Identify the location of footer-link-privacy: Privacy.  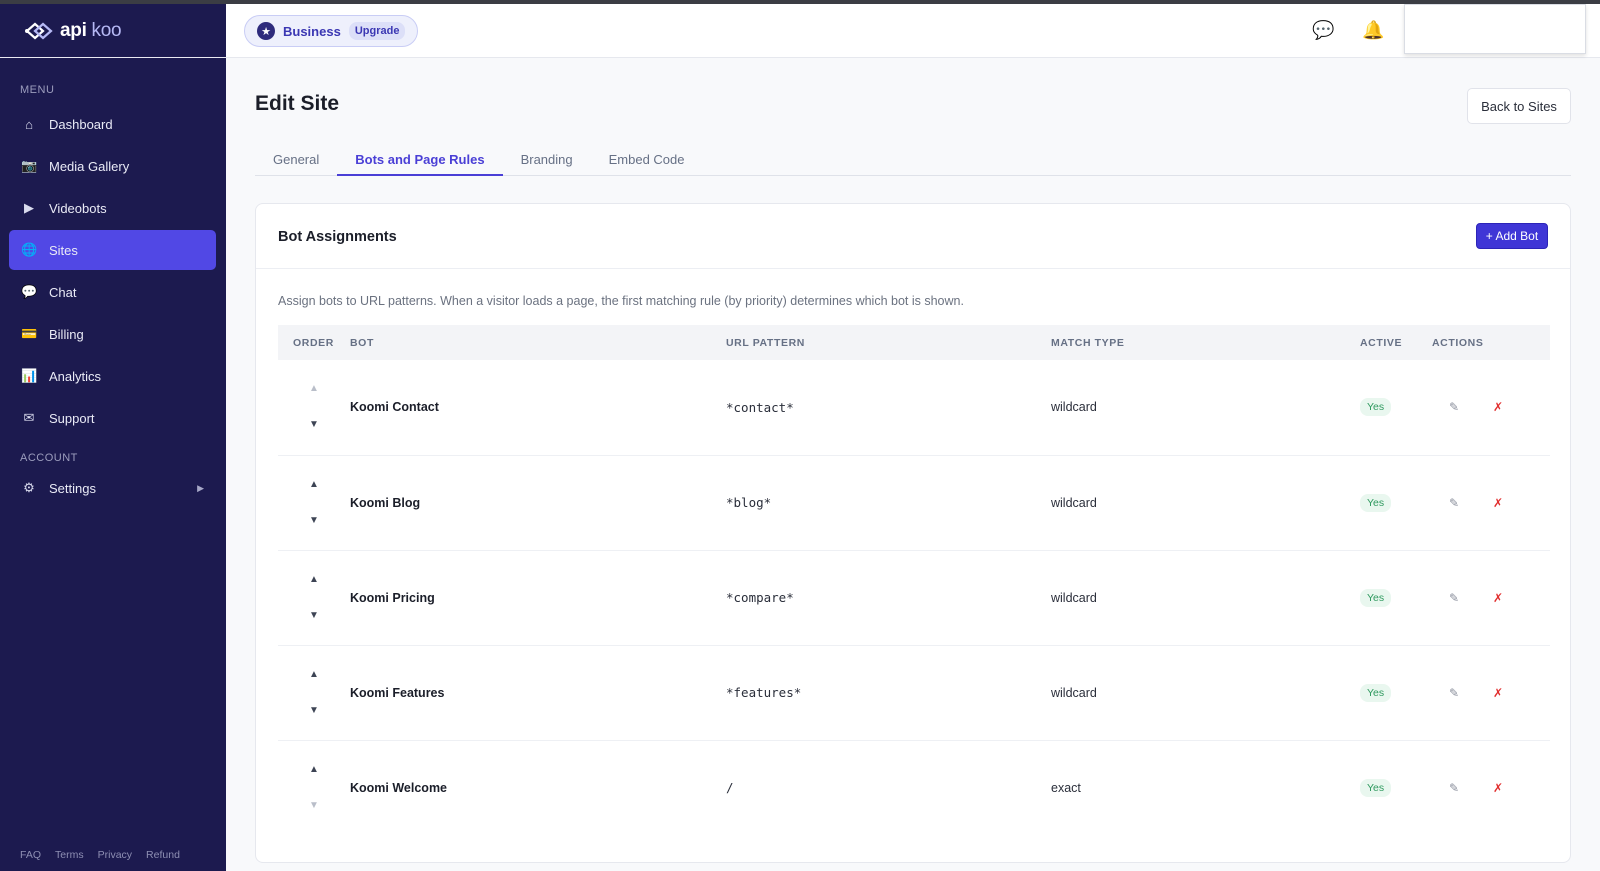
(115, 855).